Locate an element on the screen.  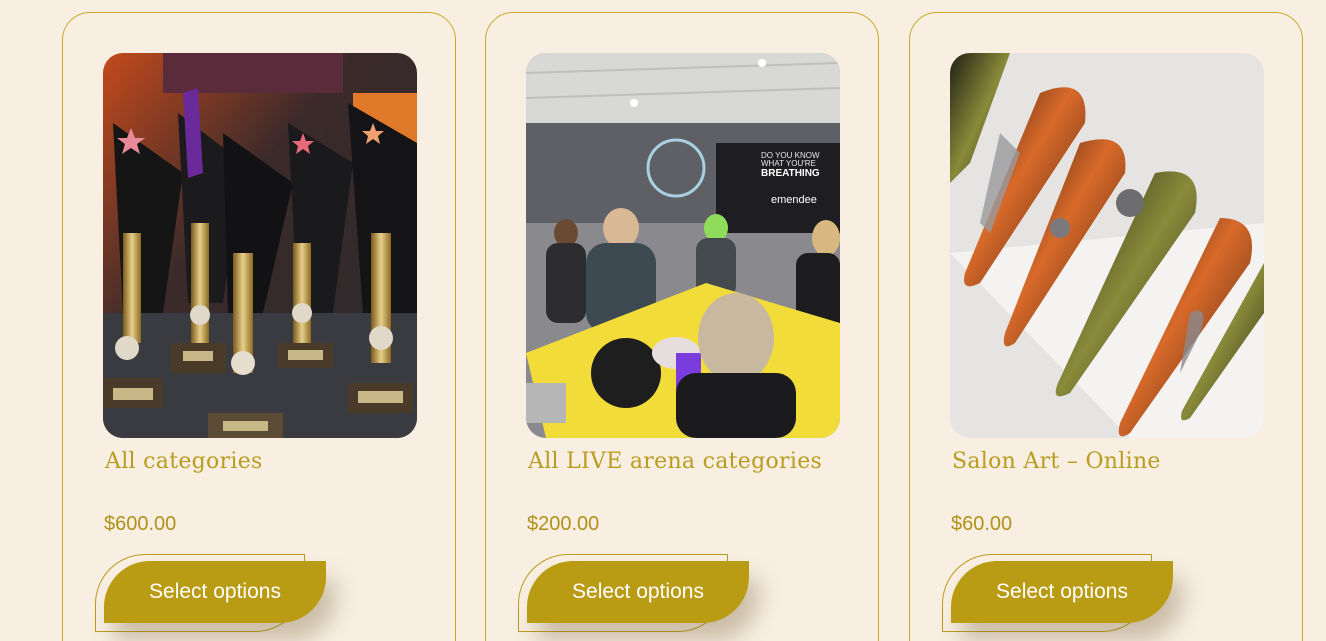
product-price: $200.00 is located at coordinates (563, 524).